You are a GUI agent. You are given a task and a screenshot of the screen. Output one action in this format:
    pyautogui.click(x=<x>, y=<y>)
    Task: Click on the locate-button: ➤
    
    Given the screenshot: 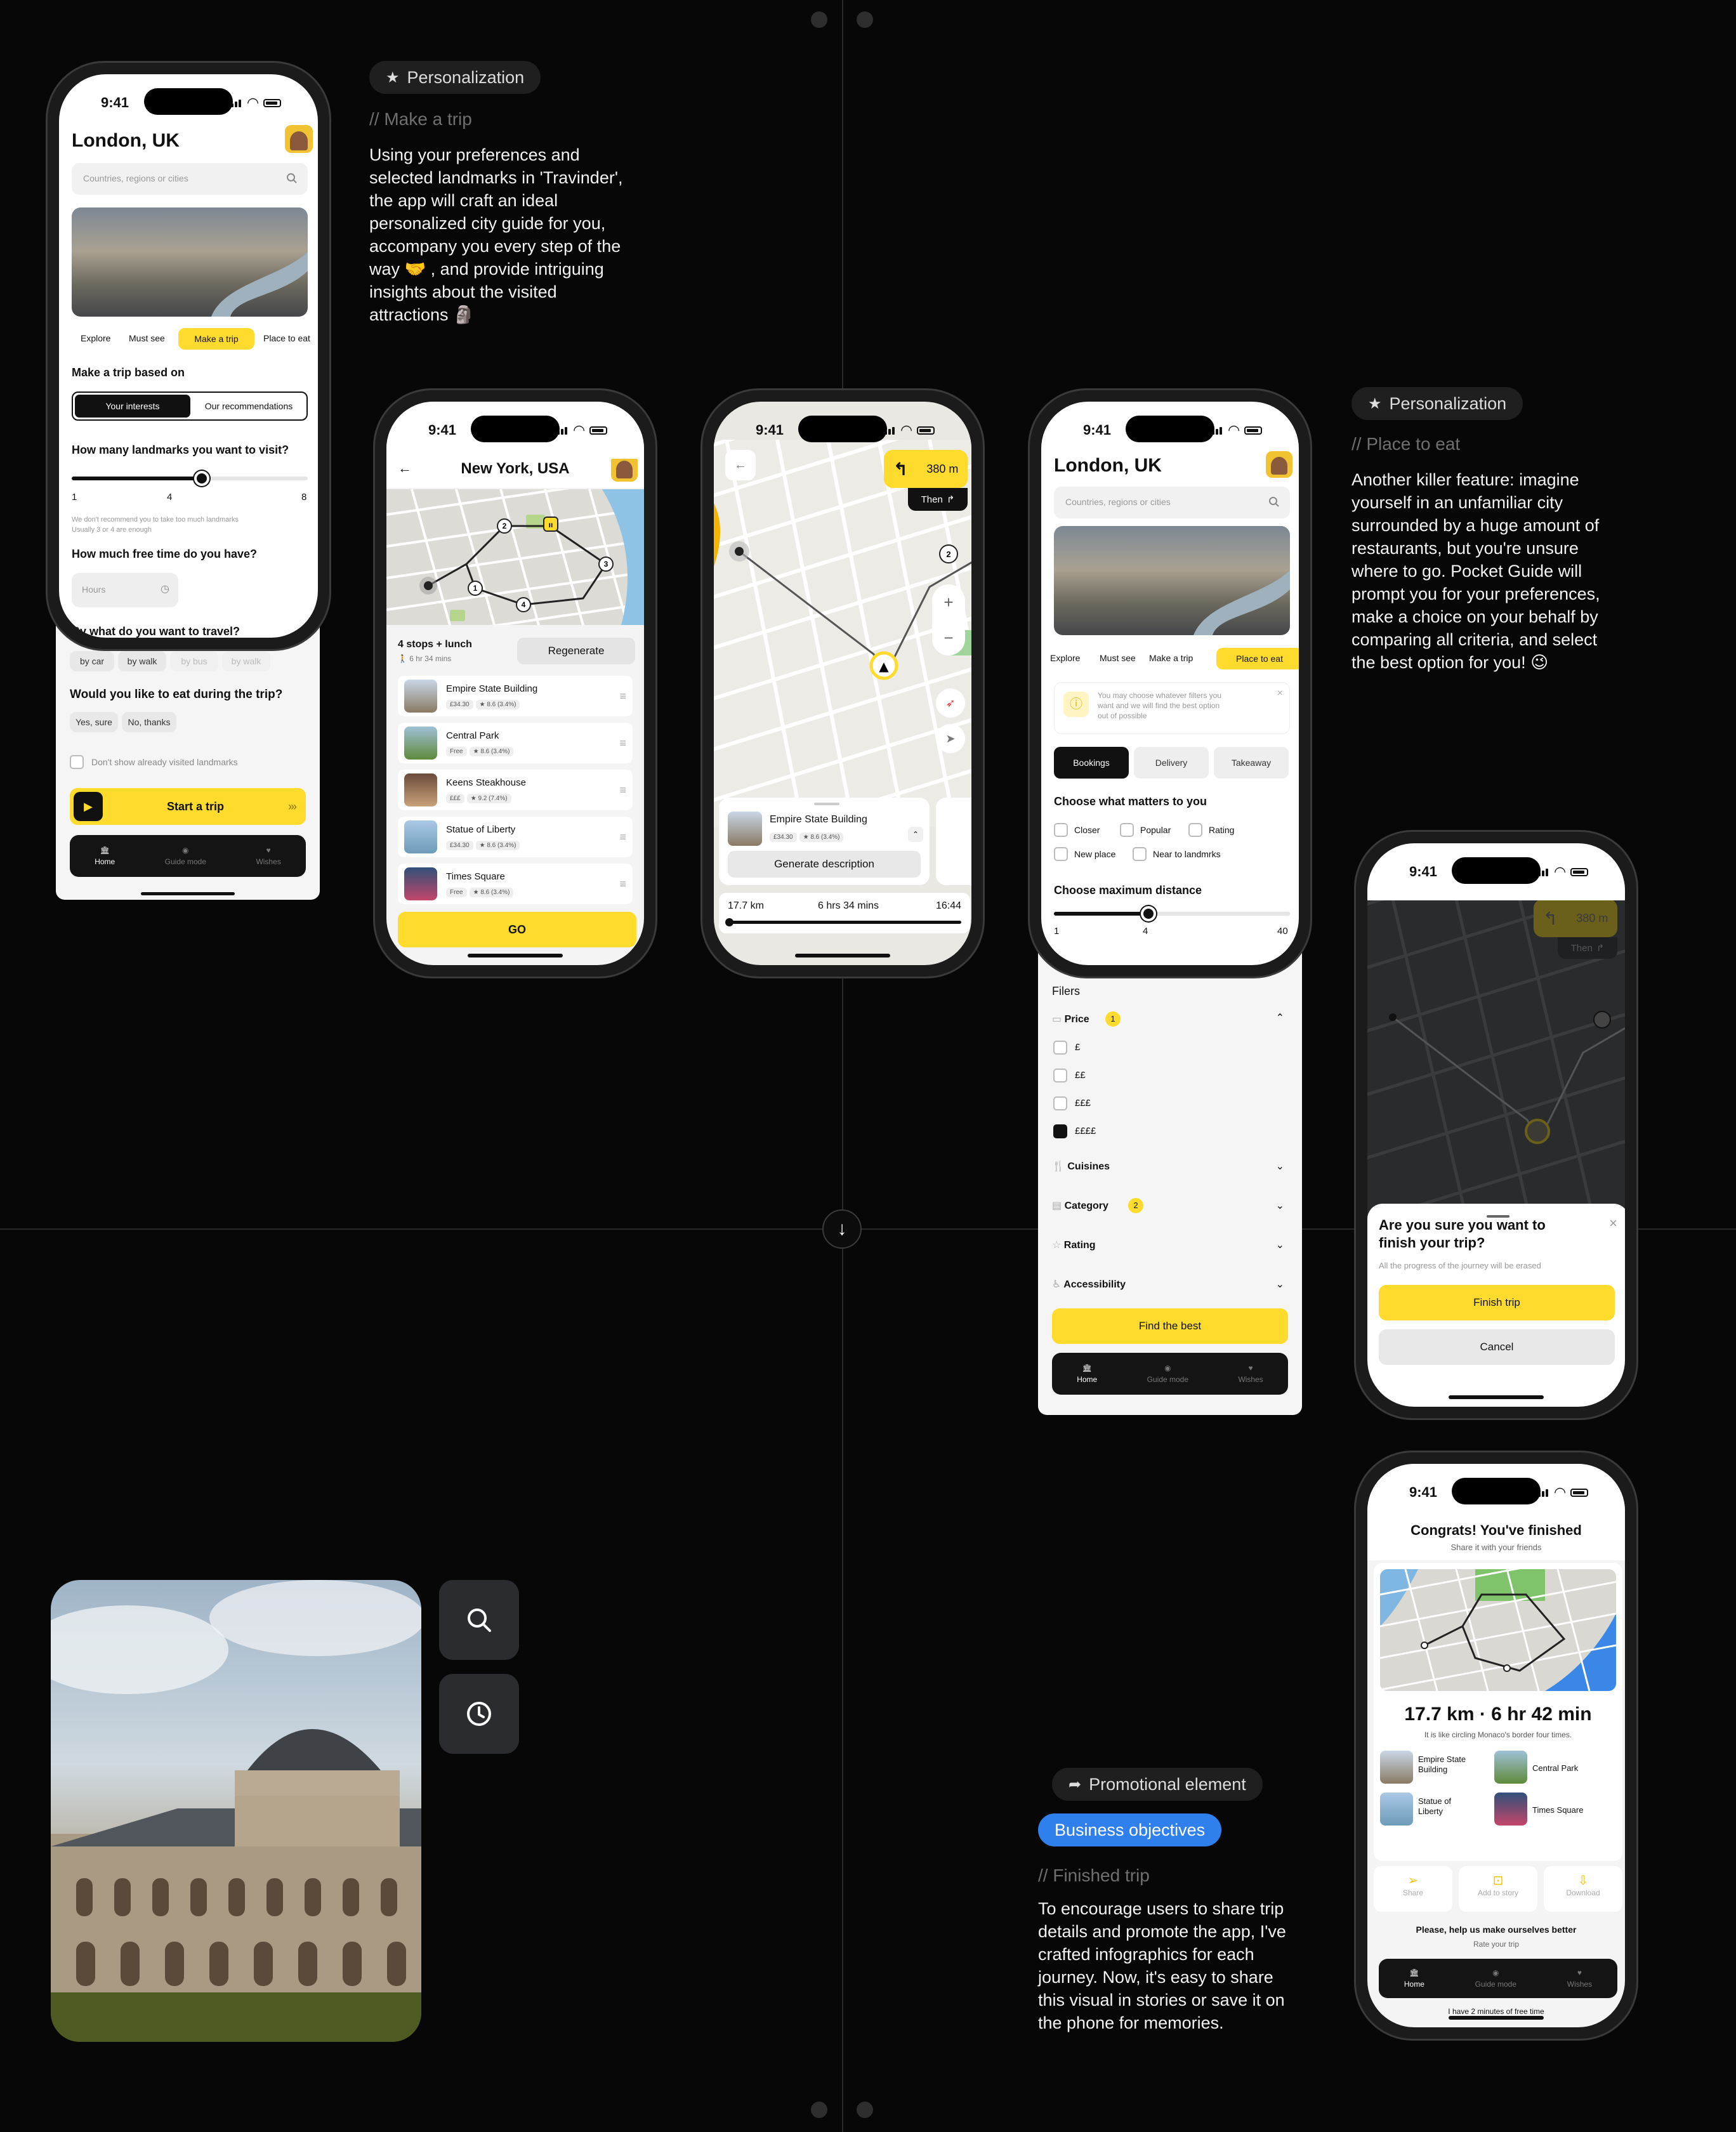 What is the action you would take?
    pyautogui.click(x=951, y=738)
    